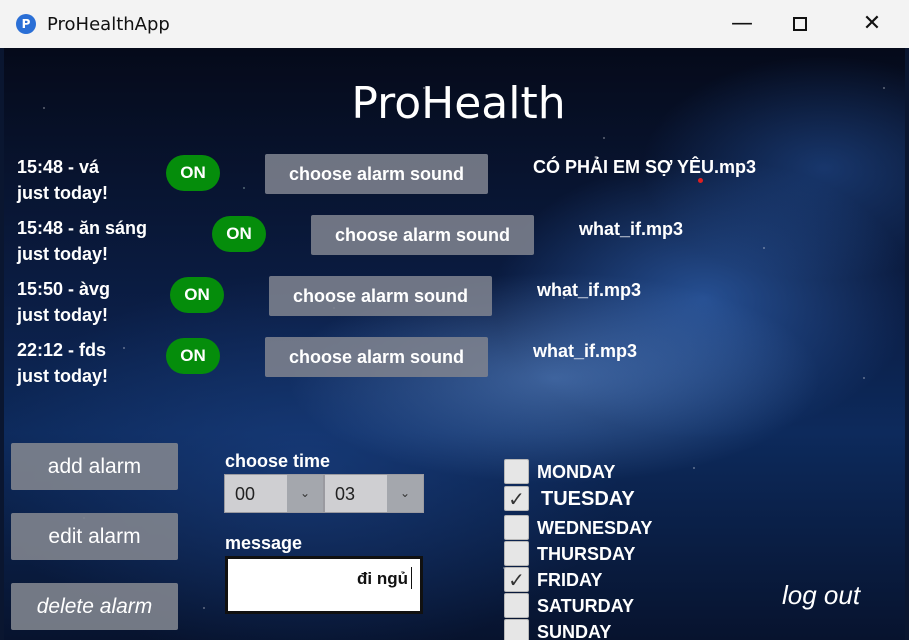 This screenshot has width=909, height=640. I want to click on alarm-2-sound-file: what_if.mp3, so click(631, 229).